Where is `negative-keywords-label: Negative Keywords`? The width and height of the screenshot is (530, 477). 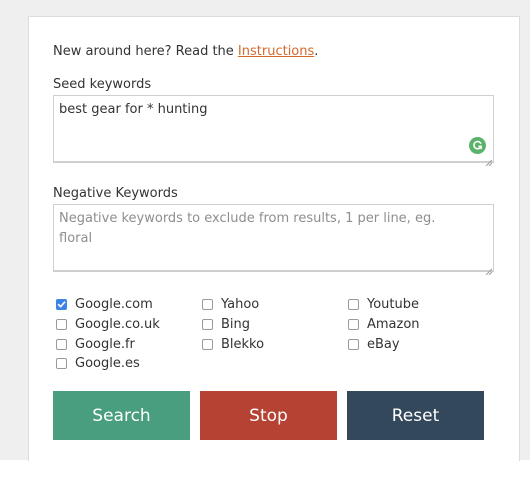 negative-keywords-label: Negative Keywords is located at coordinates (115, 193).